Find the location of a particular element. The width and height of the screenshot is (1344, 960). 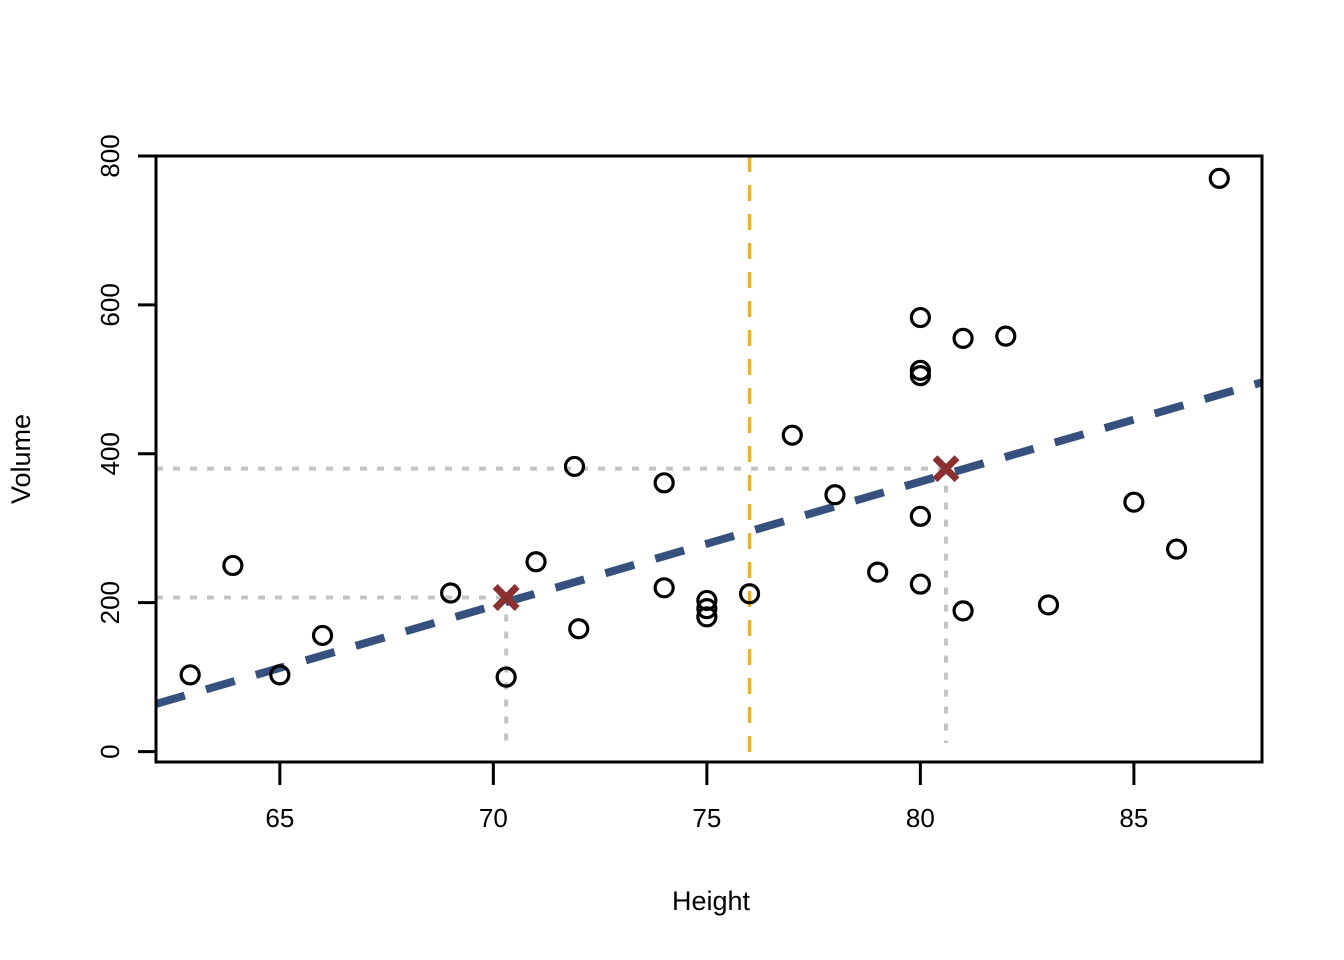

x-tick-label-80: 80 is located at coordinates (920, 818).